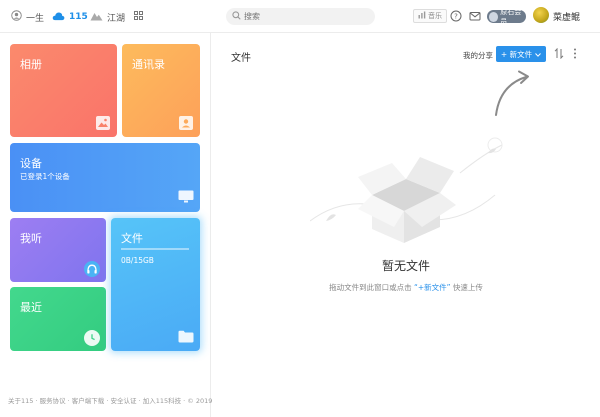 The image size is (600, 417). I want to click on image-icon, so click(103, 123).